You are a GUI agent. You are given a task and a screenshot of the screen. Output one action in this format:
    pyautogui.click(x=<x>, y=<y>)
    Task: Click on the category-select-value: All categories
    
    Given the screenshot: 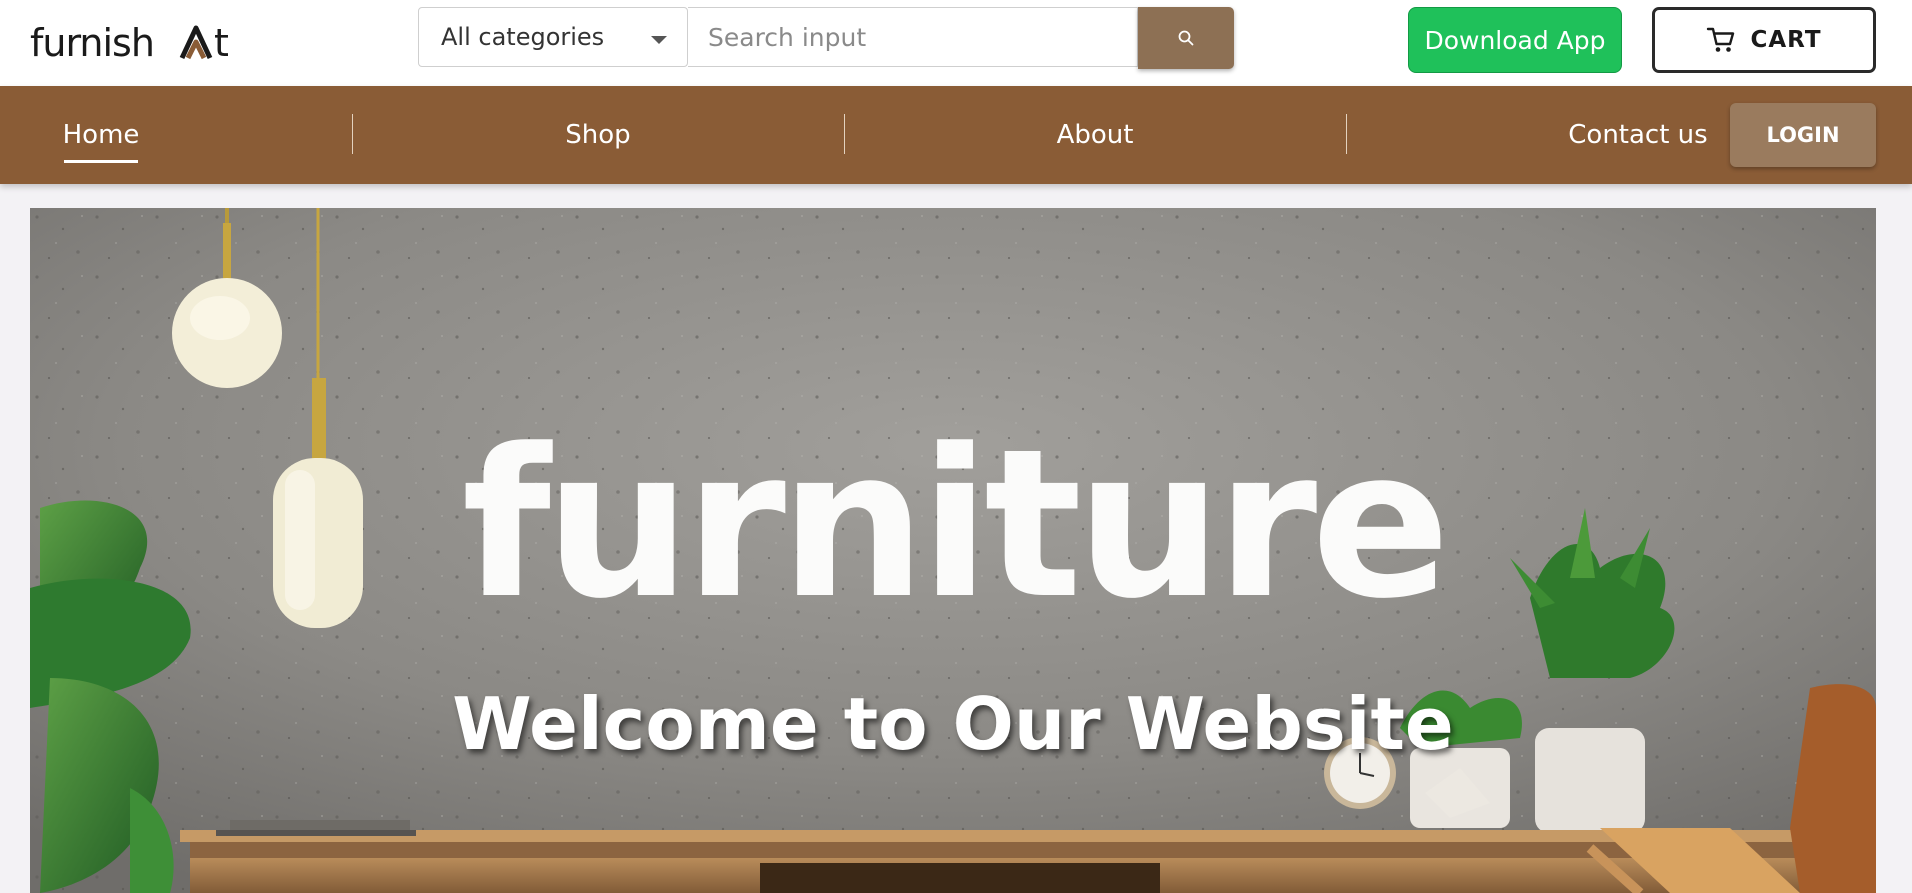 What is the action you would take?
    pyautogui.click(x=523, y=37)
    